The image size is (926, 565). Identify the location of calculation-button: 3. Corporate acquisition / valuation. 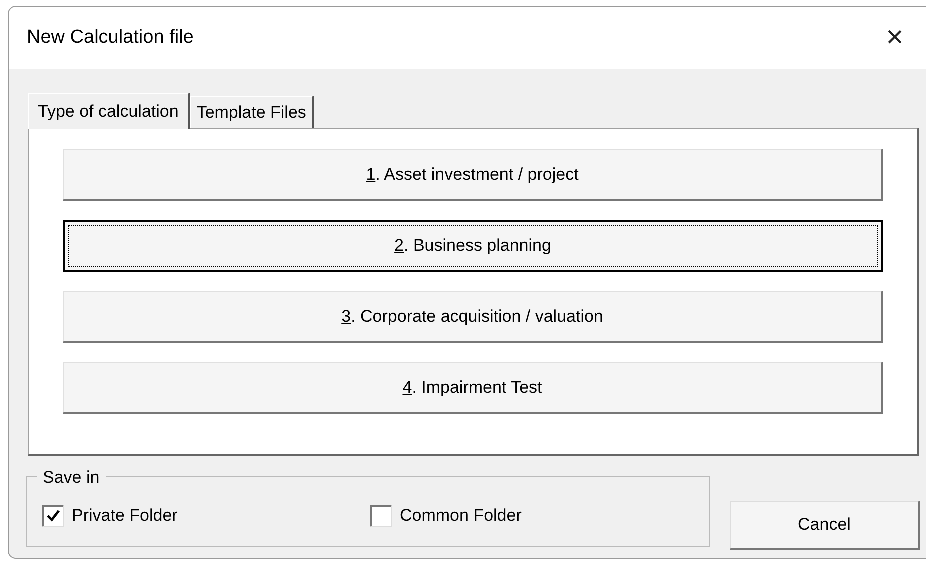
(473, 317).